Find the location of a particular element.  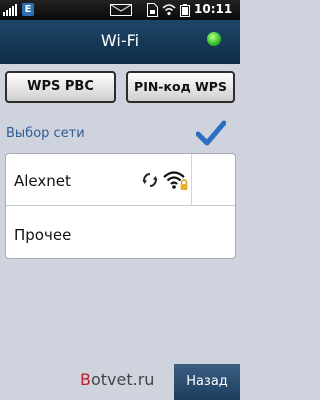

status-bar: E 10:11 is located at coordinates (120, 10).